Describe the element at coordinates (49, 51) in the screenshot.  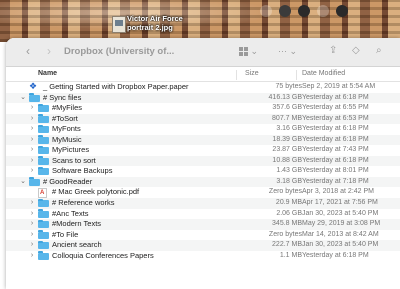
I see `forward-button: ›` at that location.